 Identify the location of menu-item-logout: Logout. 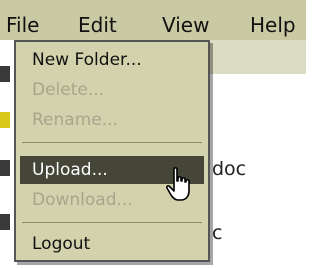
(112, 244).